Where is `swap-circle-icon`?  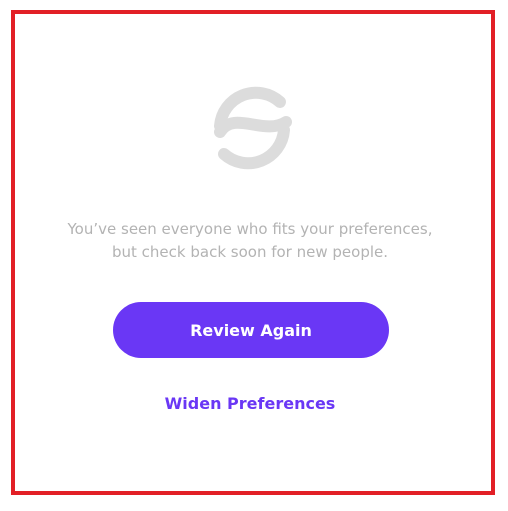 swap-circle-icon is located at coordinates (253, 128).